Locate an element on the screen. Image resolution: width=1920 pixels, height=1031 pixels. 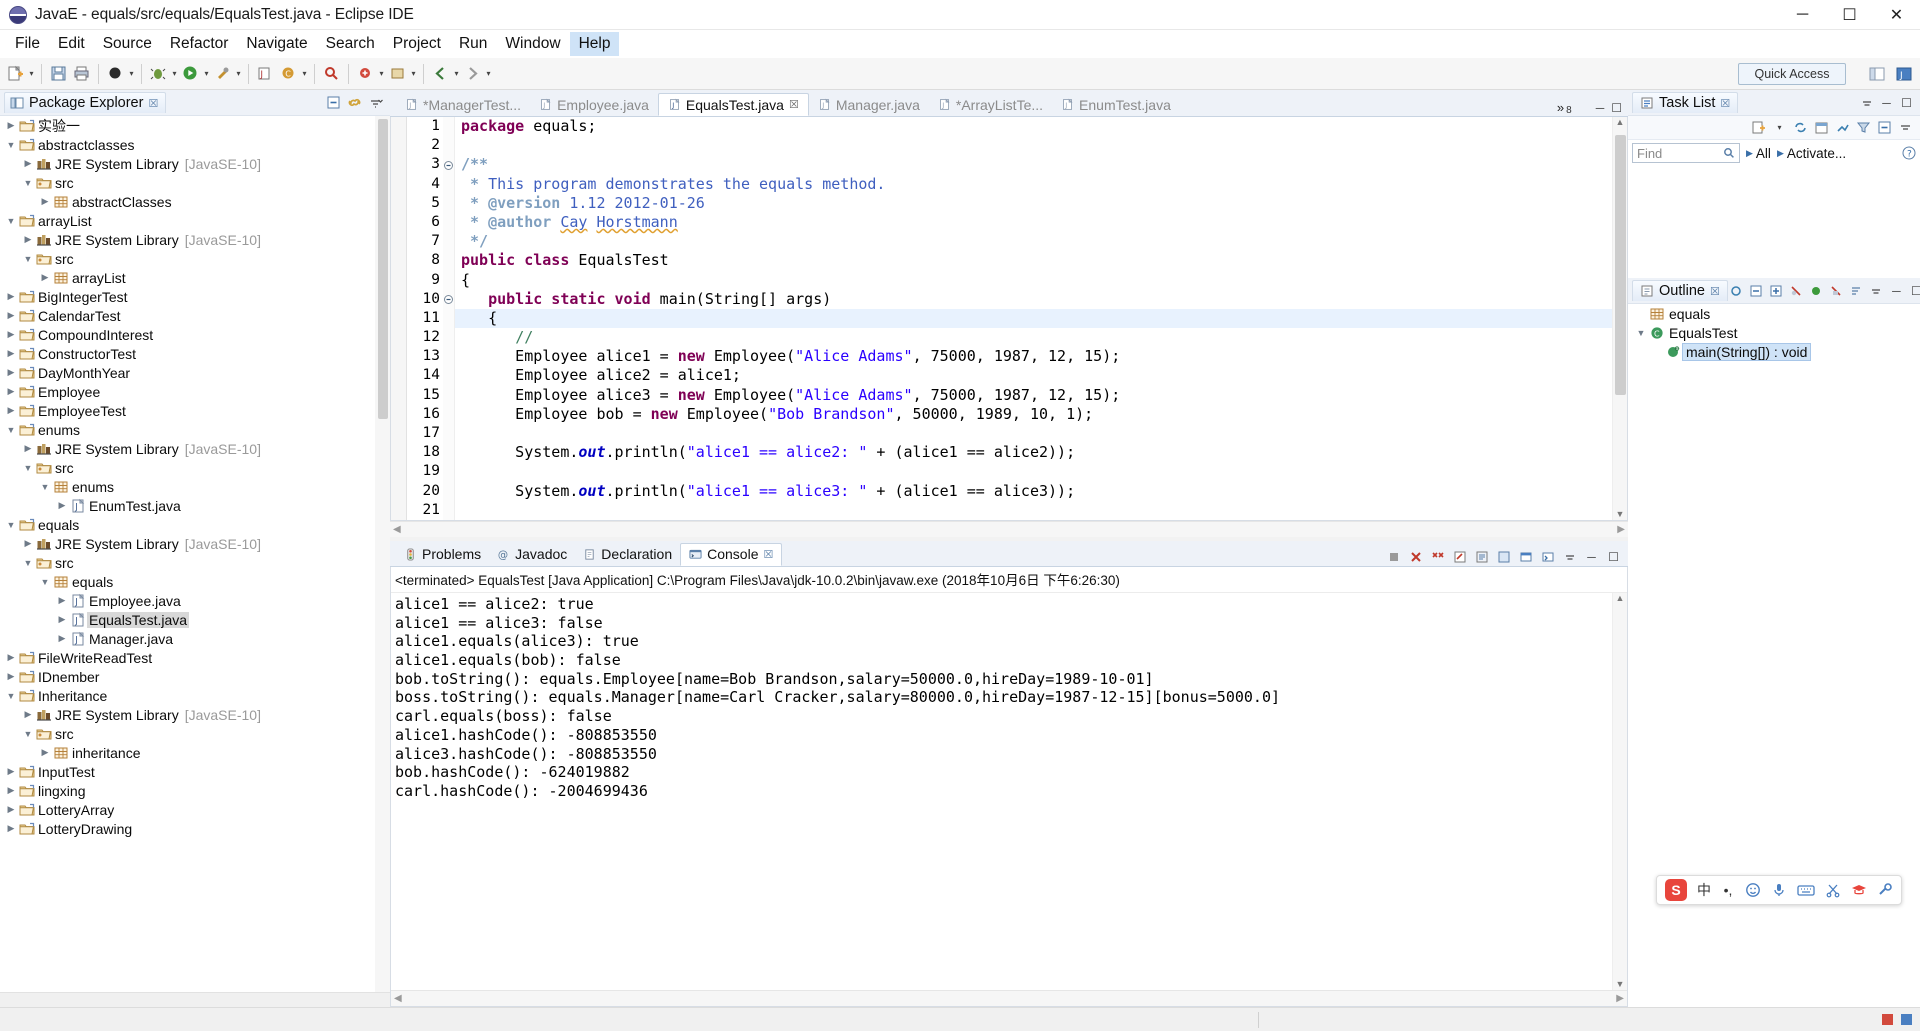
editor-vertical-scrollbar: ▲ ▼ is located at coordinates (1619, 318).